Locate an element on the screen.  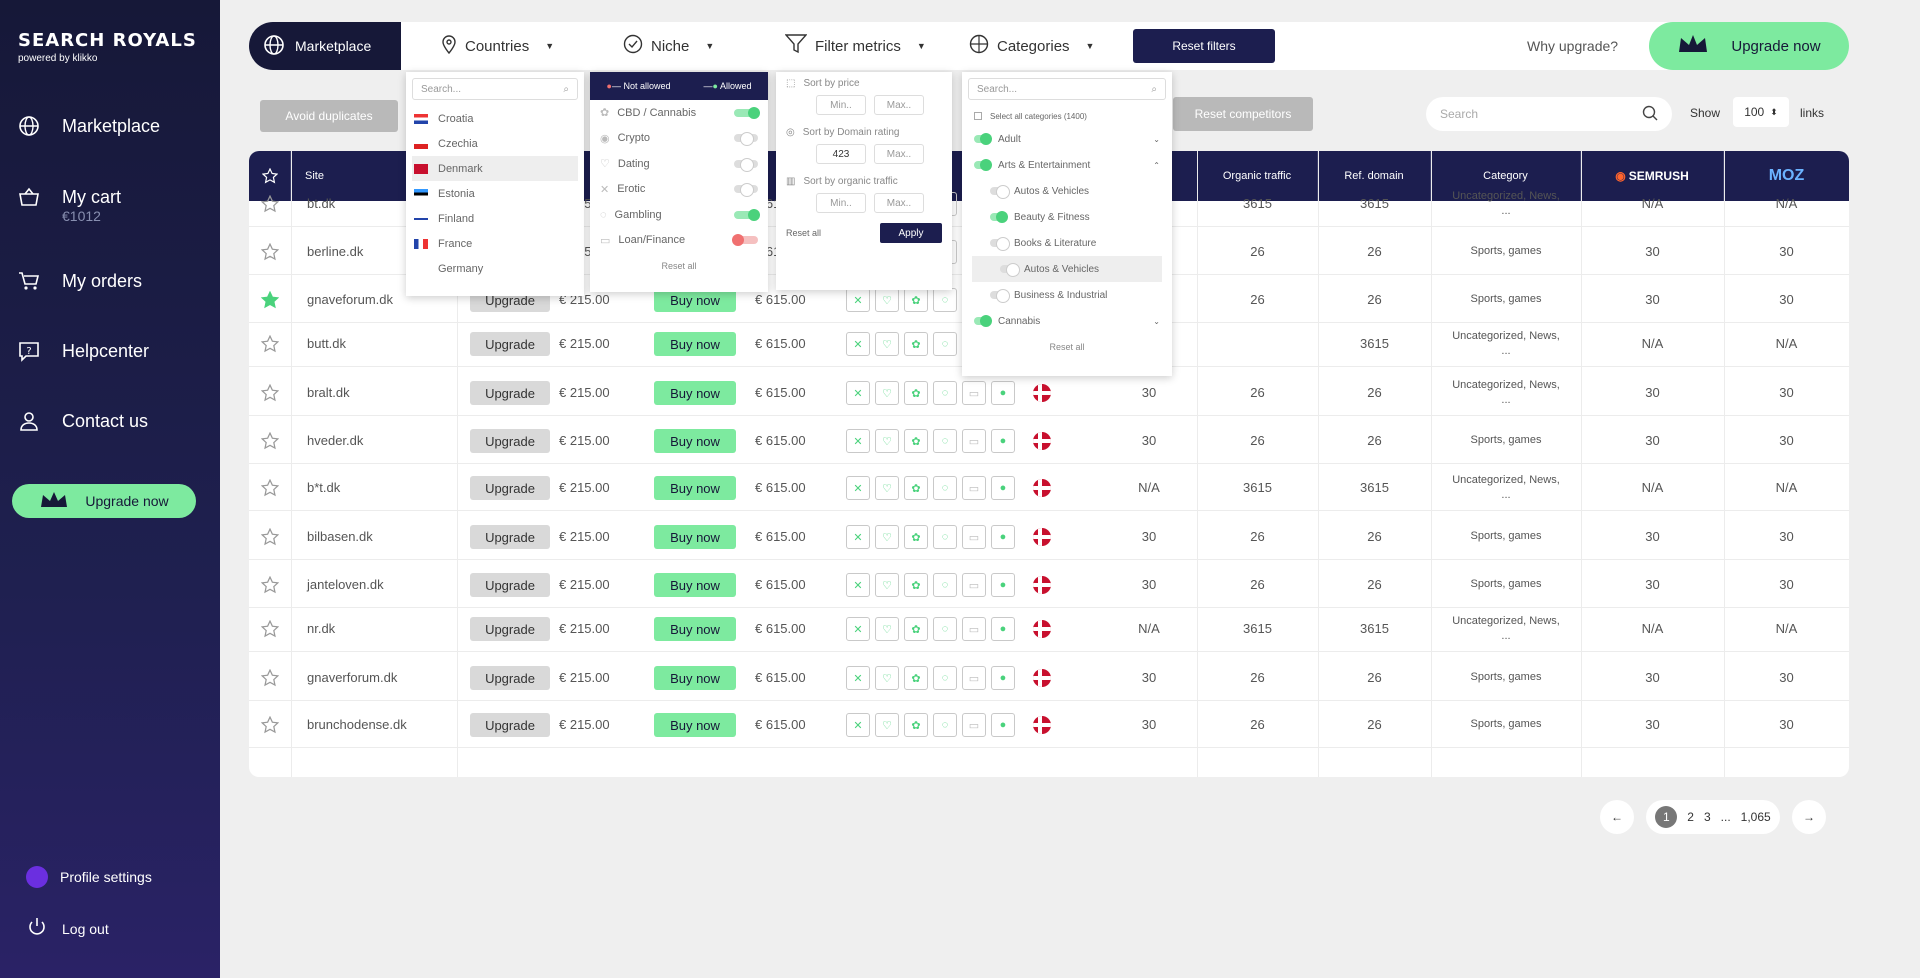
page-last: 1,065 is located at coordinates (1756, 817).